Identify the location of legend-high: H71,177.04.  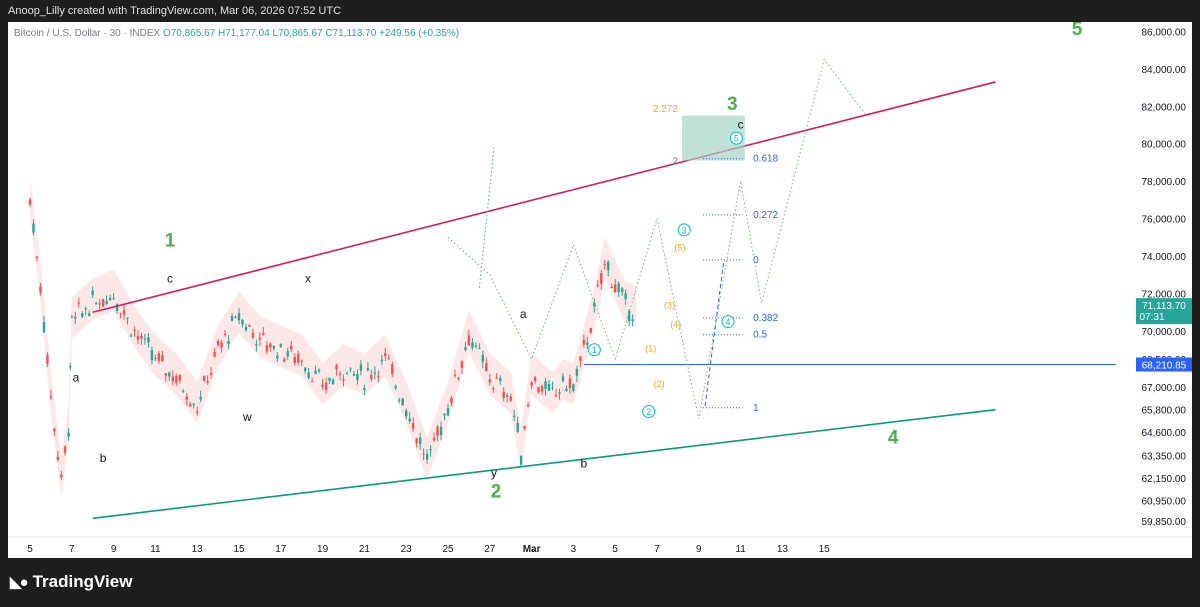
(243, 33).